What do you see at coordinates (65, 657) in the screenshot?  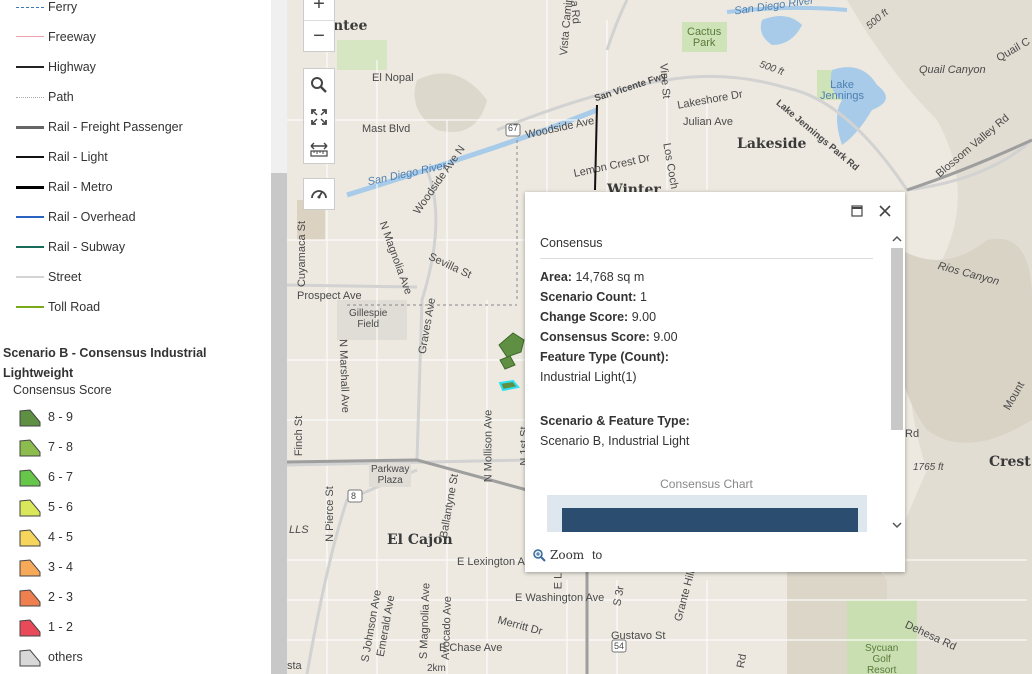 I see `legend-score-label: others` at bounding box center [65, 657].